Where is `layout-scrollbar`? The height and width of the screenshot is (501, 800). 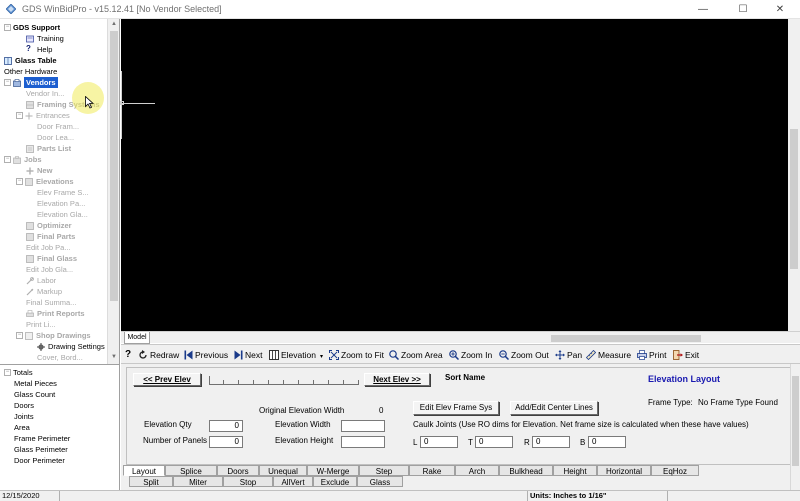
layout-scrollbar is located at coordinates (795, 427).